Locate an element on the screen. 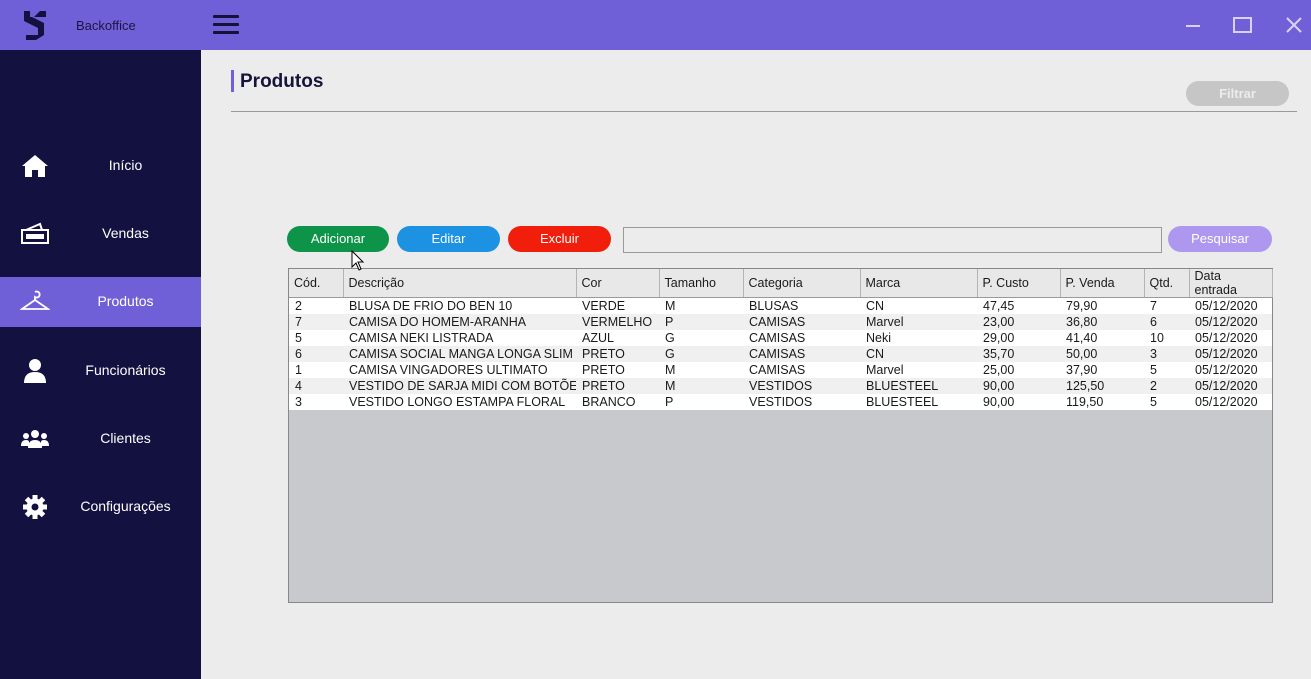  minimize-icon is located at coordinates (1194, 25).